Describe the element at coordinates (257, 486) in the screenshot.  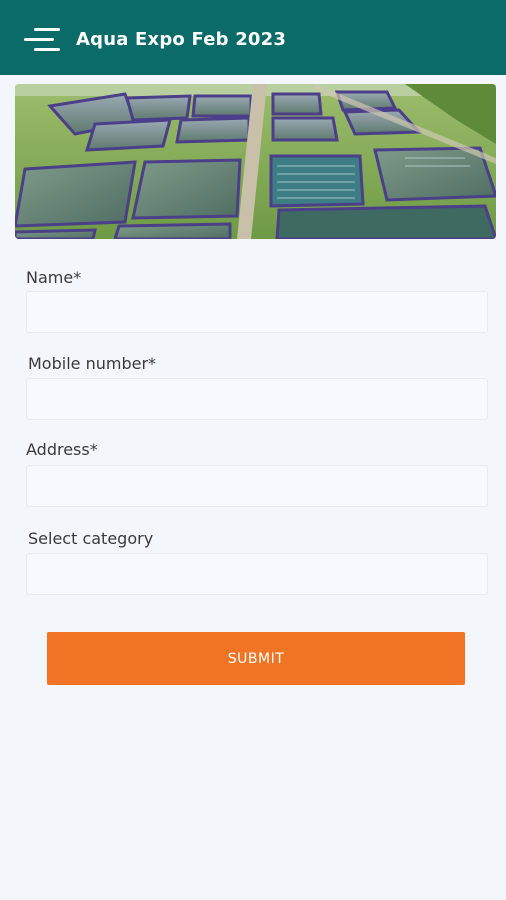
I see `address-field` at that location.